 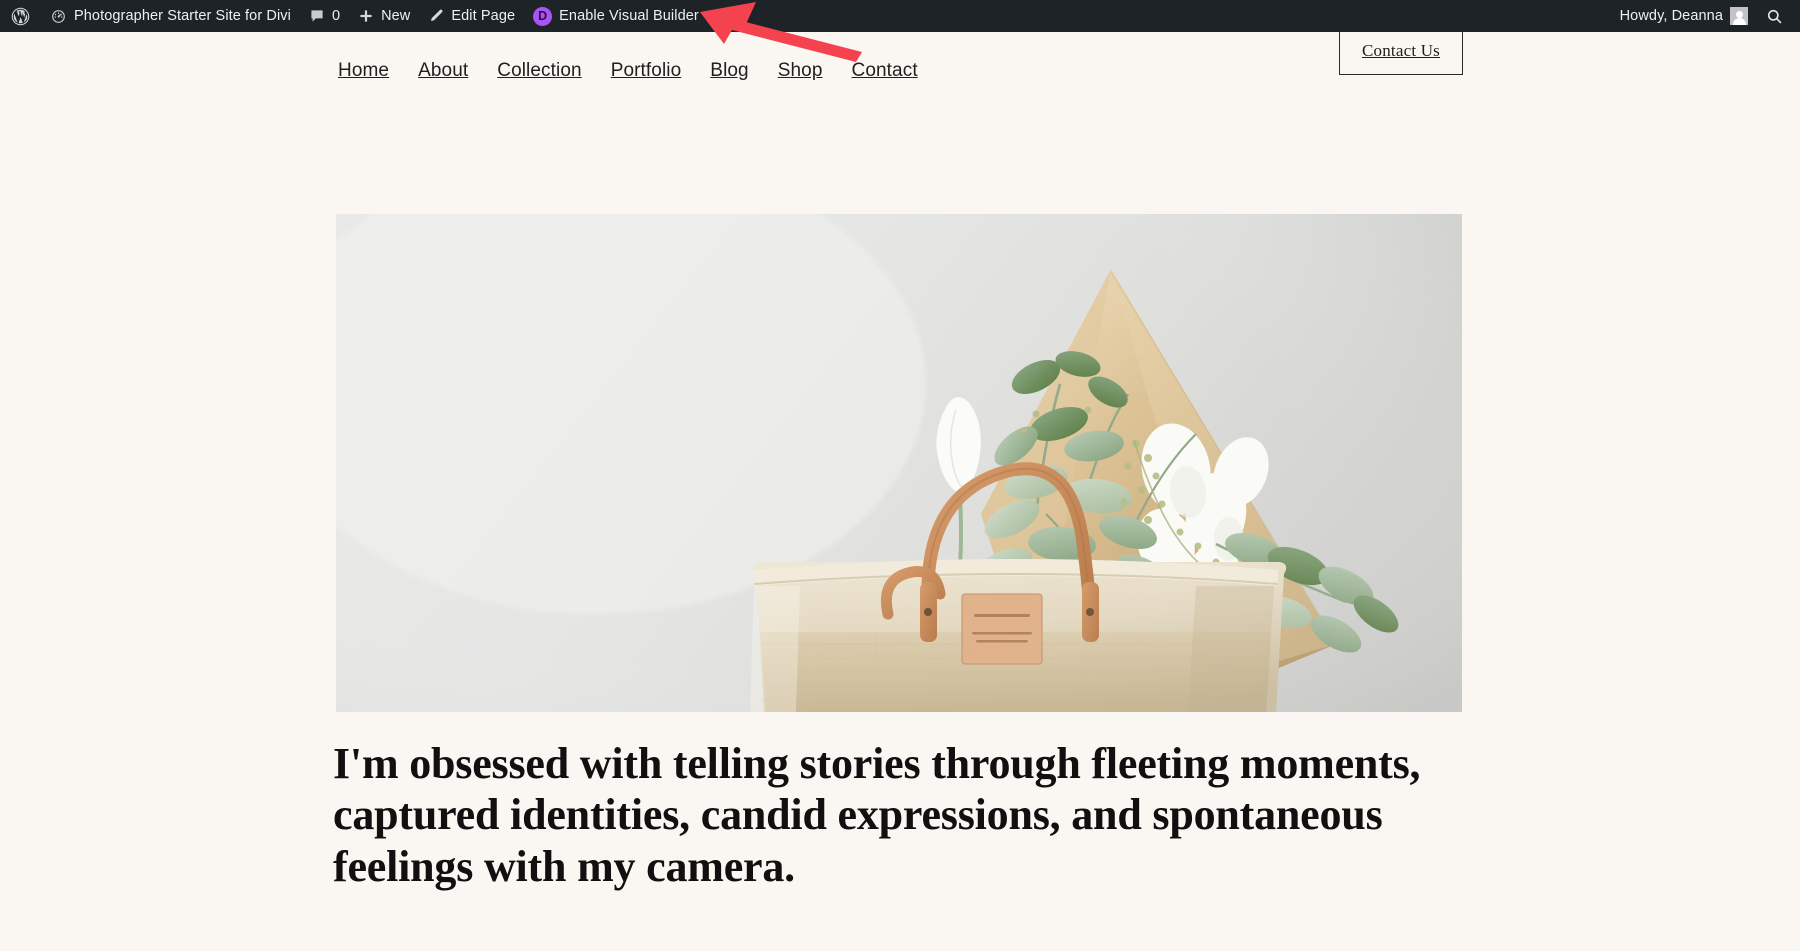 What do you see at coordinates (396, 16) in the screenshot?
I see `new-content-label: New` at bounding box center [396, 16].